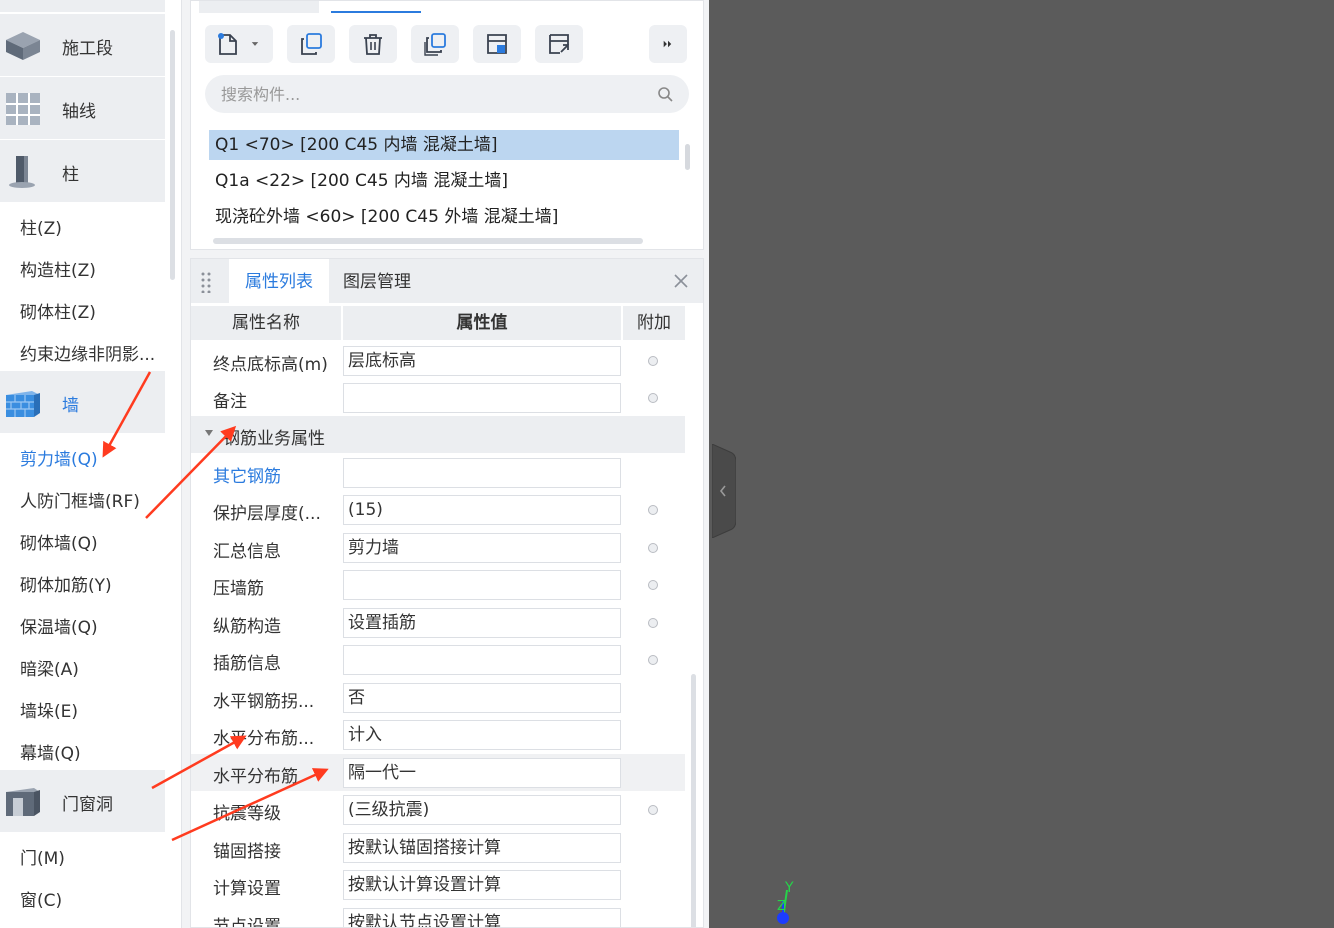 The height and width of the screenshot is (928, 1334). Describe the element at coordinates (789, 888) in the screenshot. I see `axis-y-label: Y` at that location.